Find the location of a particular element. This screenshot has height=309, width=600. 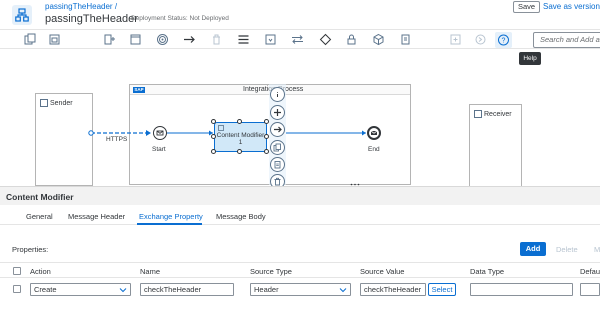

panel-header: Content Modifier is located at coordinates (300, 196).